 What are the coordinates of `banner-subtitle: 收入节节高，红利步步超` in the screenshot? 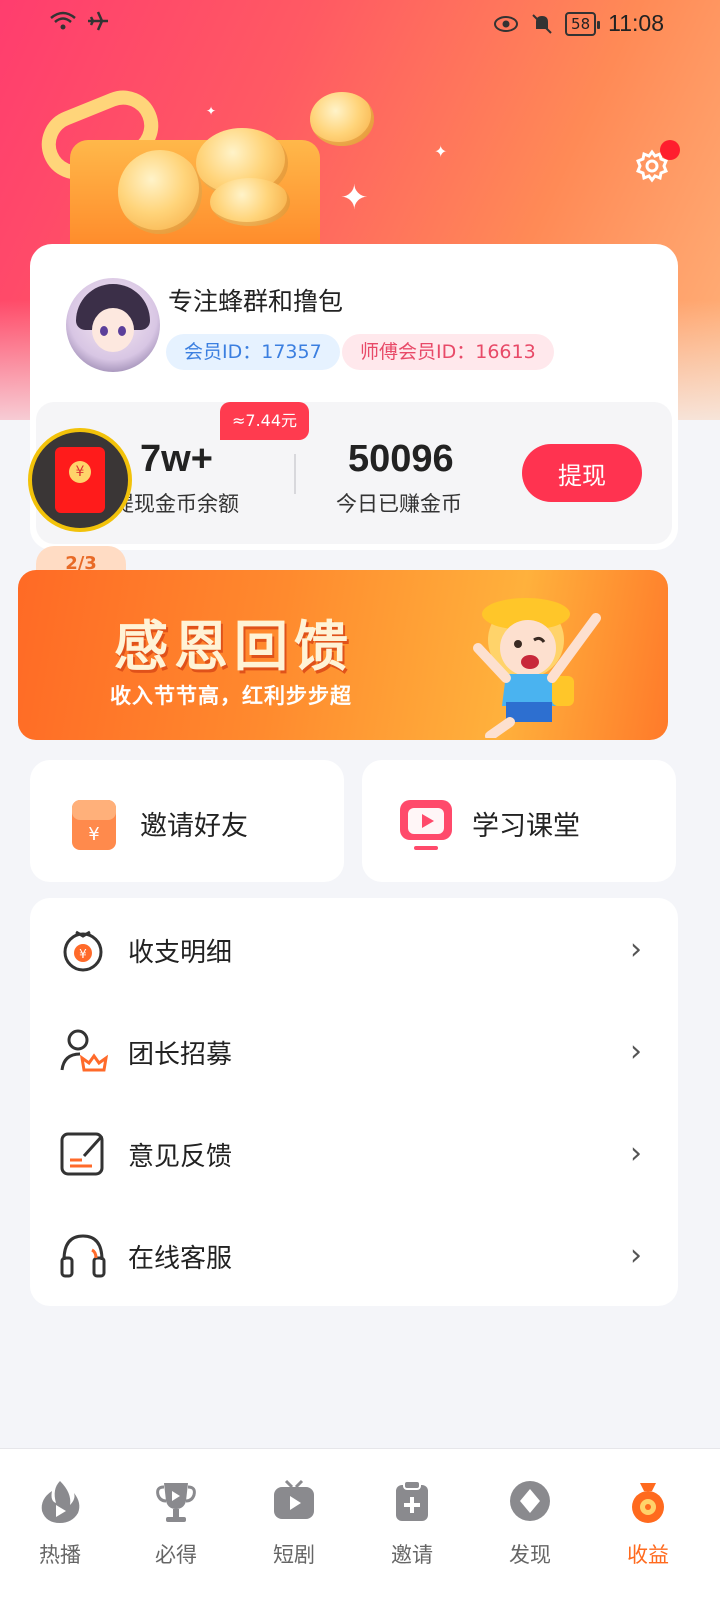 It's located at (231, 696).